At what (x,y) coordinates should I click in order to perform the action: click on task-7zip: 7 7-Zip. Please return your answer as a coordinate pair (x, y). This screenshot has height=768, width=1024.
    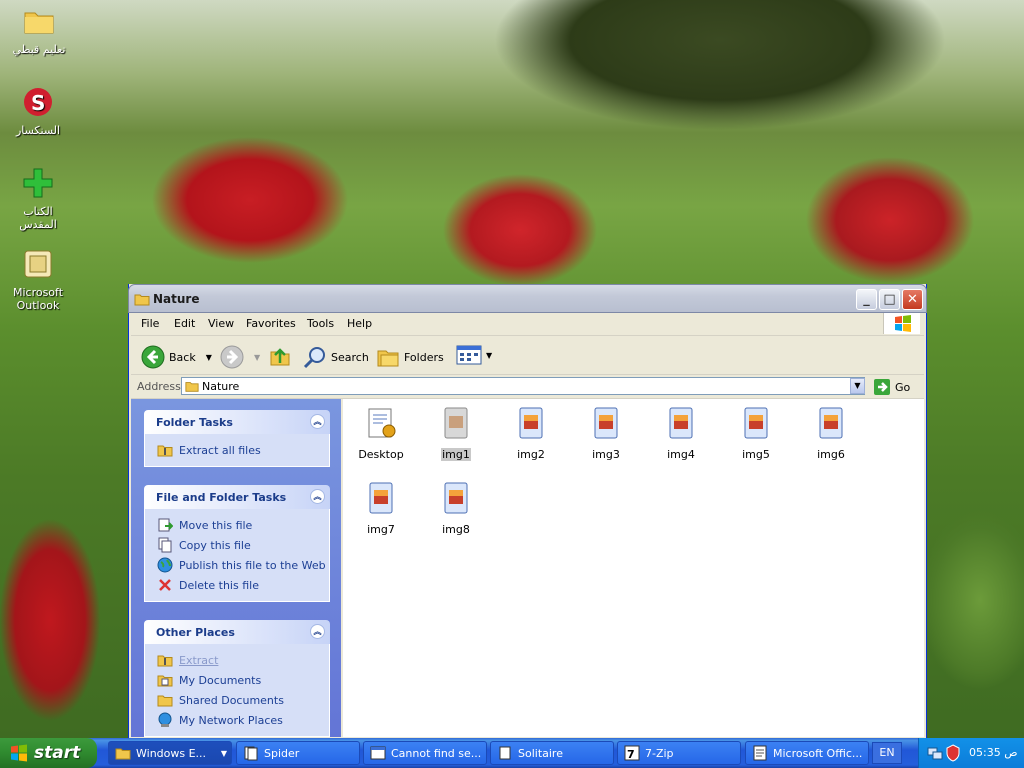
    Looking at the image, I should click on (679, 753).